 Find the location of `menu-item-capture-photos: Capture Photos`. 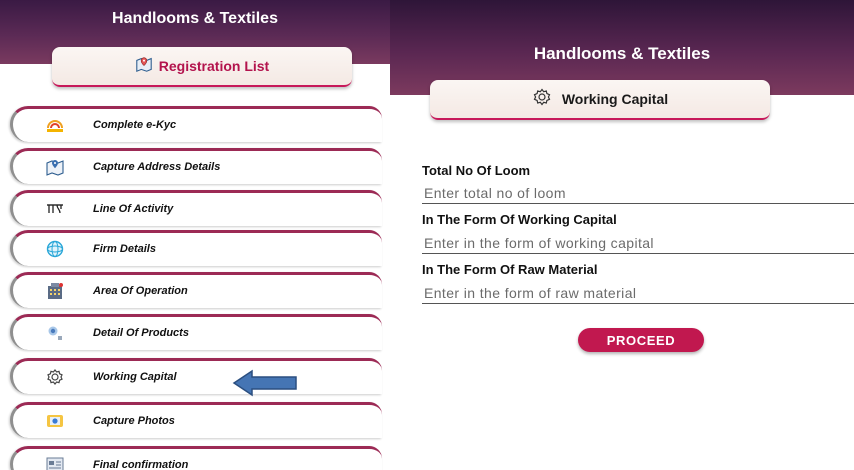

menu-item-capture-photos: Capture Photos is located at coordinates (196, 420).